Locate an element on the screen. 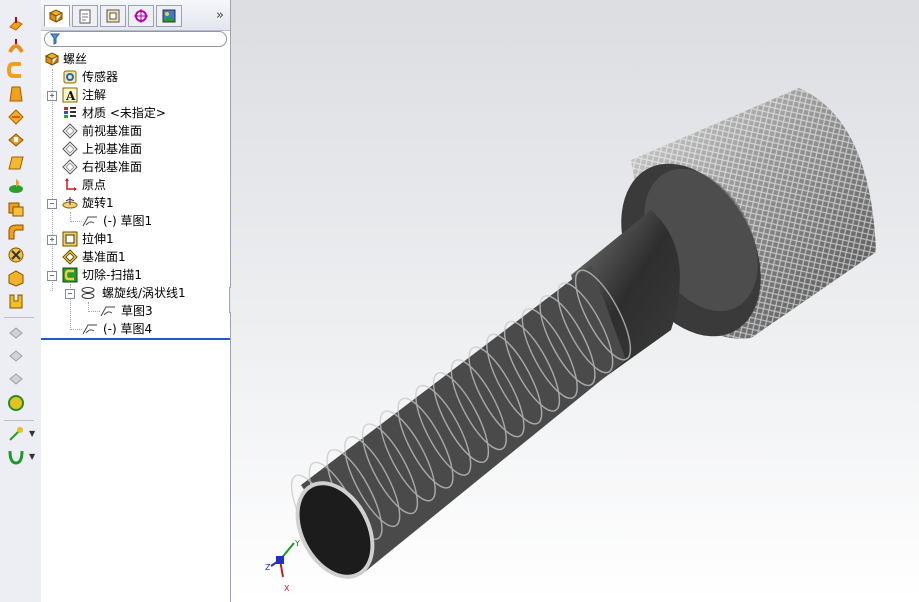 Image resolution: width=919 pixels, height=602 pixels. features-toolbar: ▼ ▼ is located at coordinates (21, 238).